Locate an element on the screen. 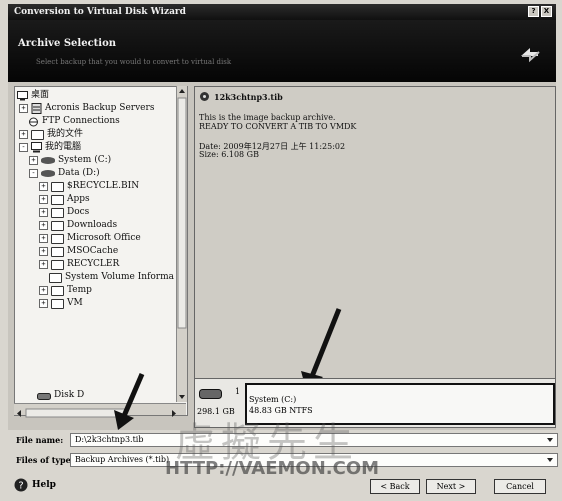  tree-item-ftp-connections: FTP Connections is located at coordinates (74, 121).